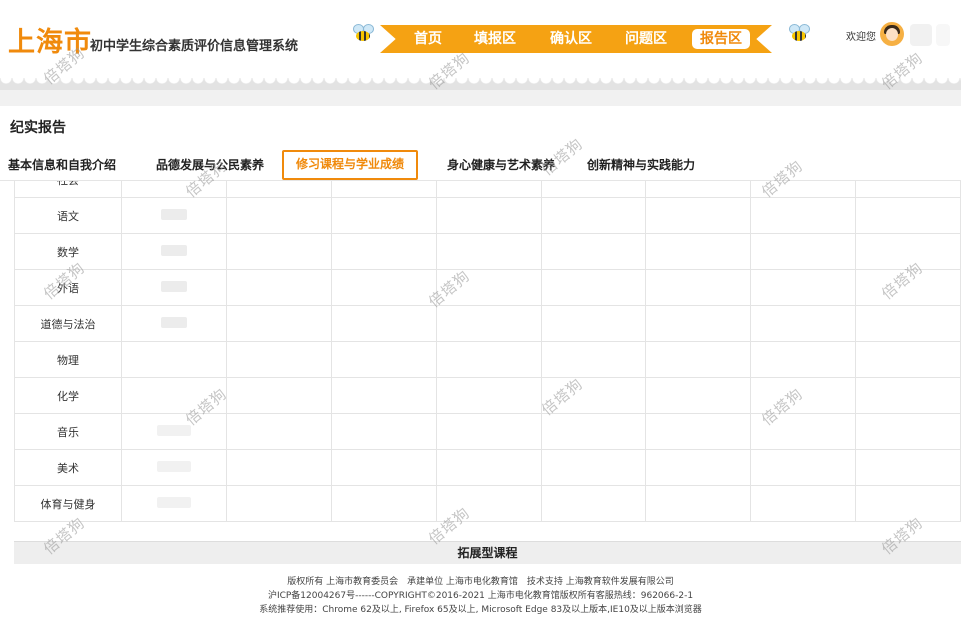  I want to click on tab-health-arts: 身心健康与艺术素养, so click(501, 165).